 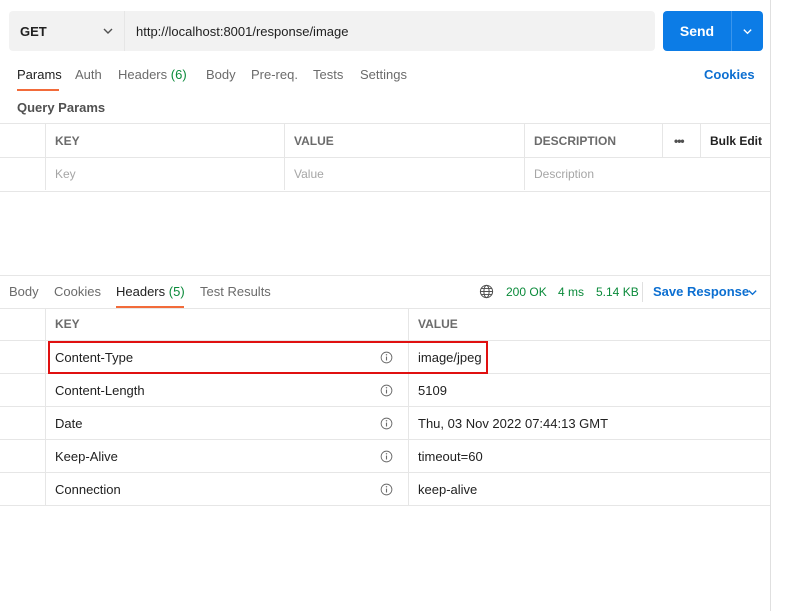 I want to click on more-options-icon: •••, so click(x=679, y=141).